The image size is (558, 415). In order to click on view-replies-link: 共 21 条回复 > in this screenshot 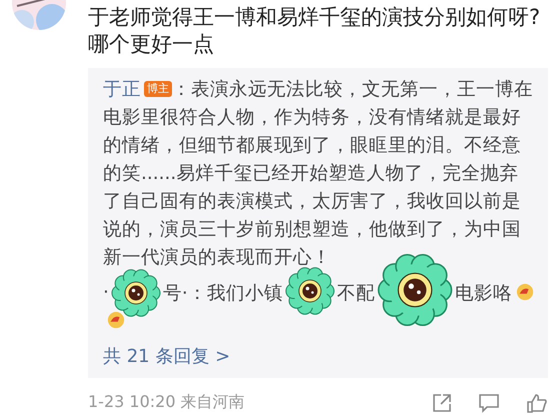, I will do `click(166, 356)`.